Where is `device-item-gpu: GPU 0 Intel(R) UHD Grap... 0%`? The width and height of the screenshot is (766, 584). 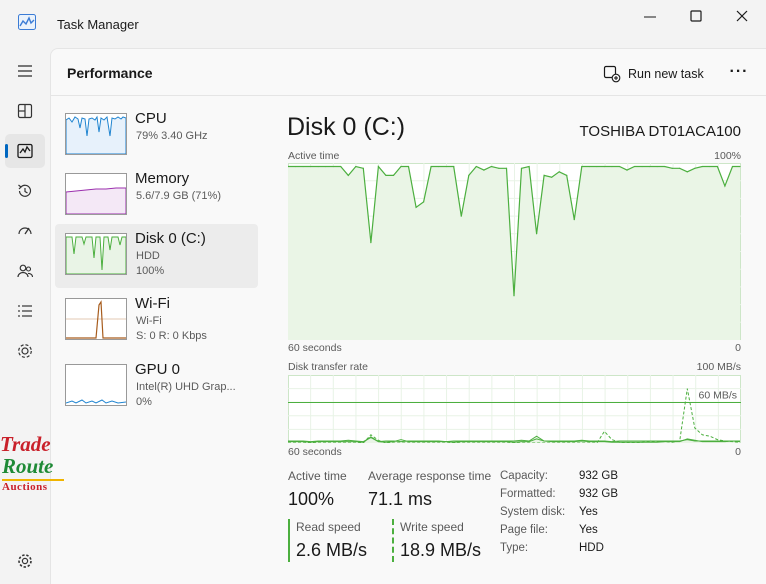 device-item-gpu: GPU 0 Intel(R) UHD Grap... 0% is located at coordinates (156, 387).